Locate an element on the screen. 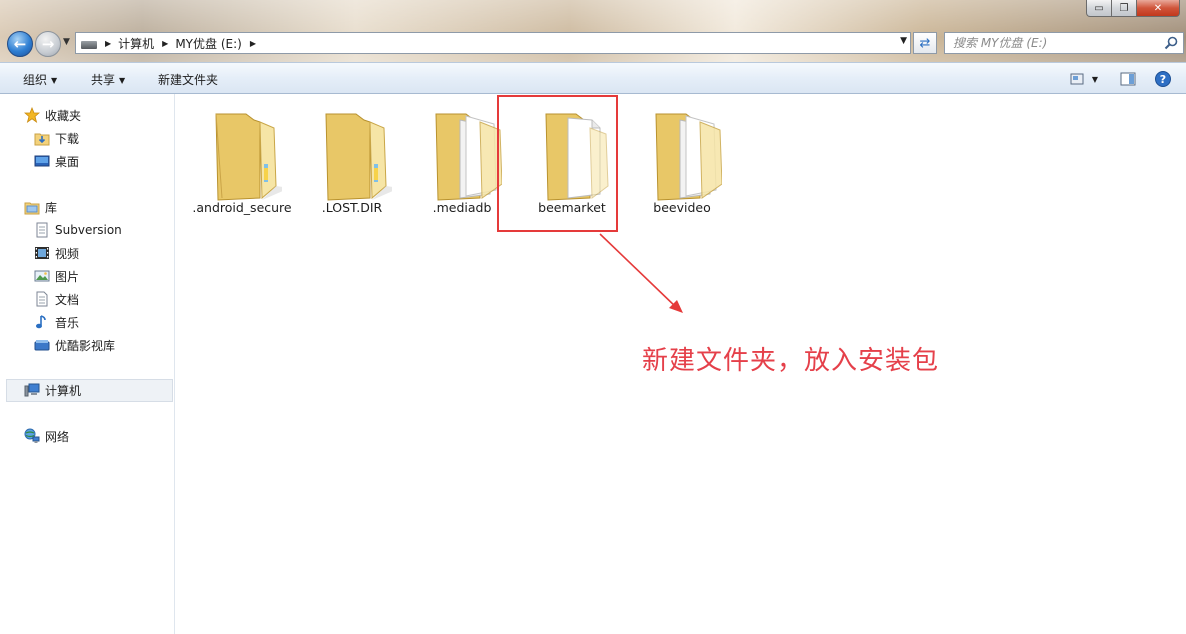 Image resolution: width=1186 pixels, height=634 pixels. sidebar-item-label: 库 is located at coordinates (51, 207).